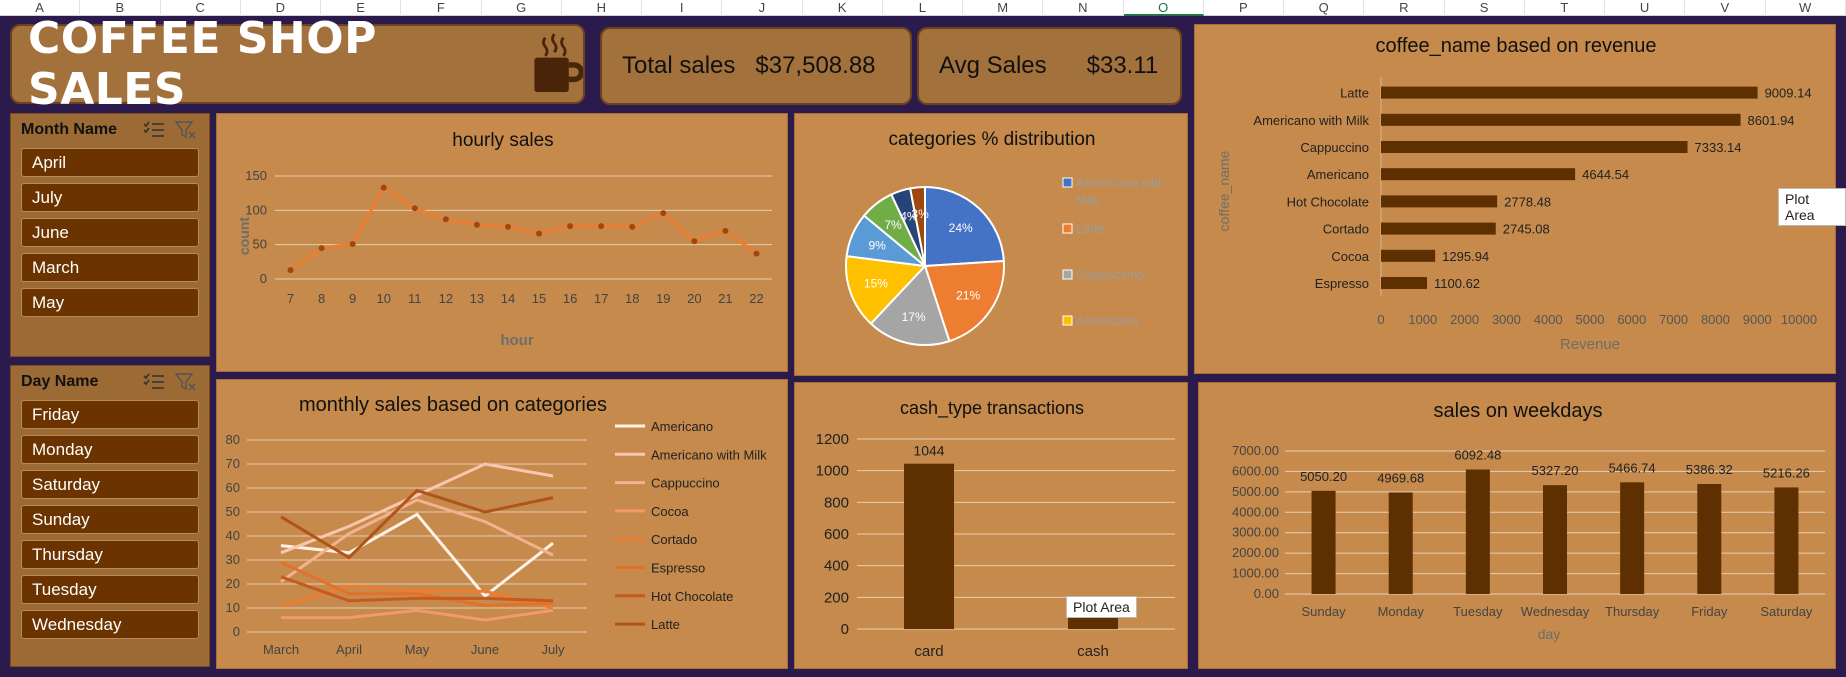  What do you see at coordinates (1110, 274) in the screenshot?
I see `legend-label: Cappuccino` at bounding box center [1110, 274].